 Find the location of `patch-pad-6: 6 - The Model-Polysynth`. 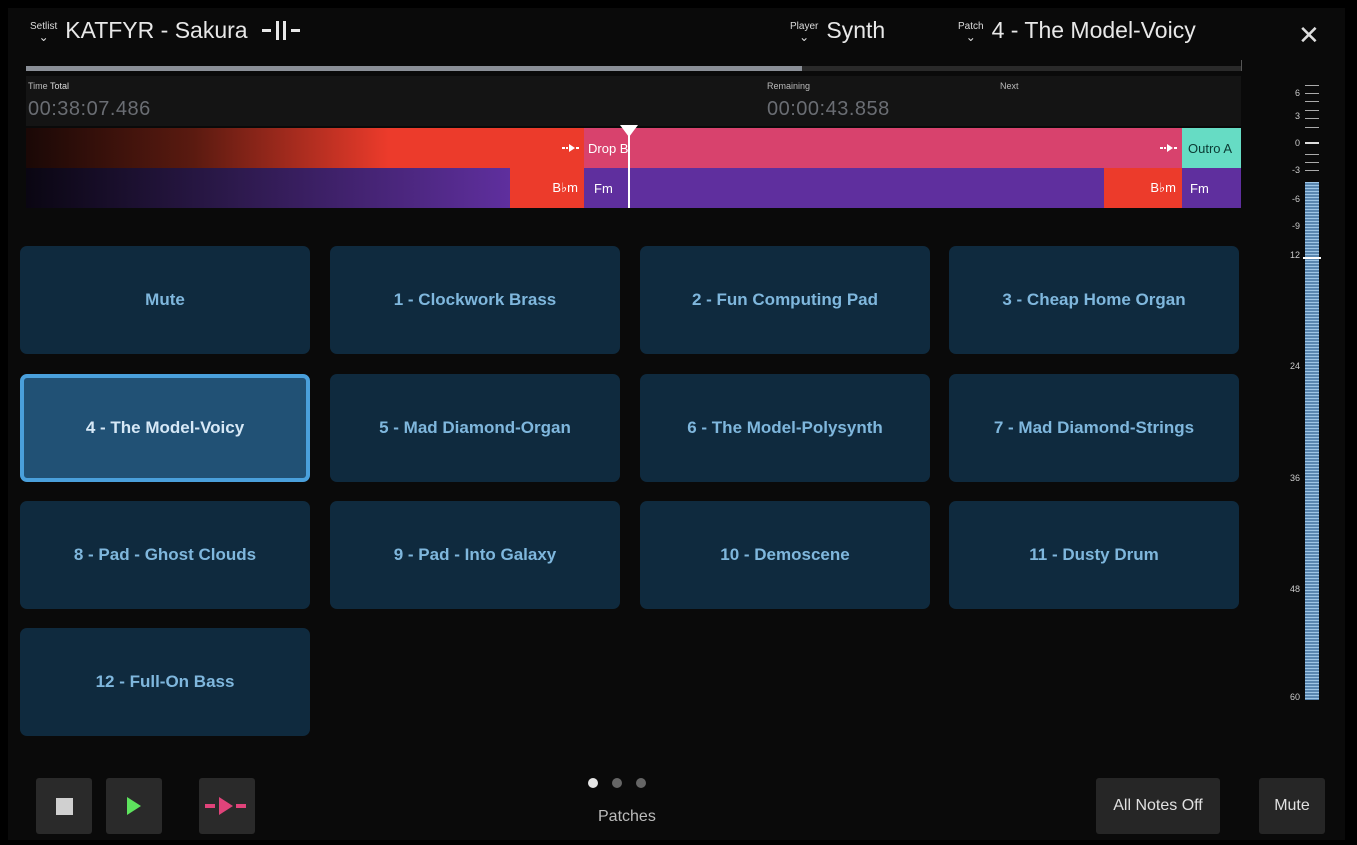

patch-pad-6: 6 - The Model-Polysynth is located at coordinates (785, 428).